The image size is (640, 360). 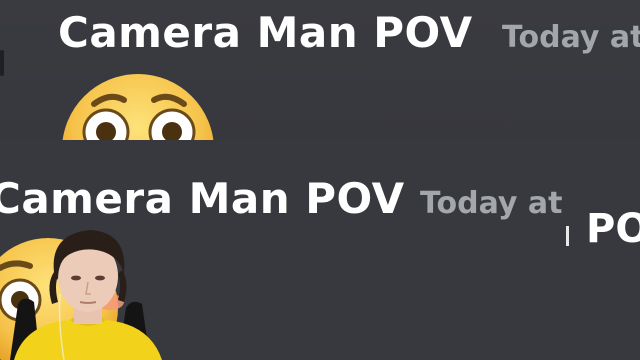 What do you see at coordinates (613, 229) in the screenshot?
I see `message-author-fragment: PO` at bounding box center [613, 229].